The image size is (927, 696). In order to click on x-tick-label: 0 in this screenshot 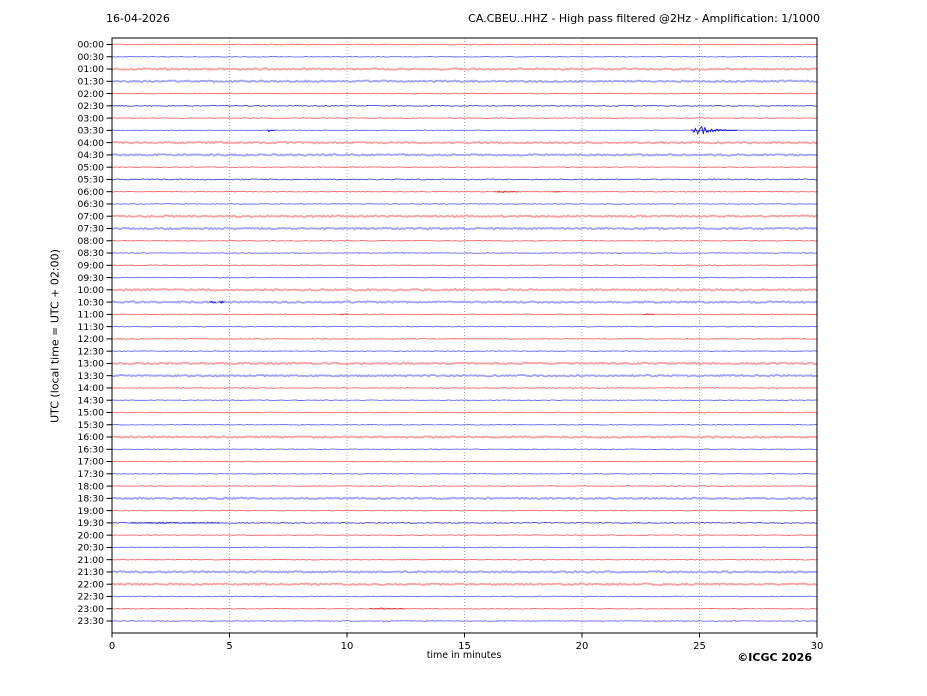, I will do `click(112, 646)`.